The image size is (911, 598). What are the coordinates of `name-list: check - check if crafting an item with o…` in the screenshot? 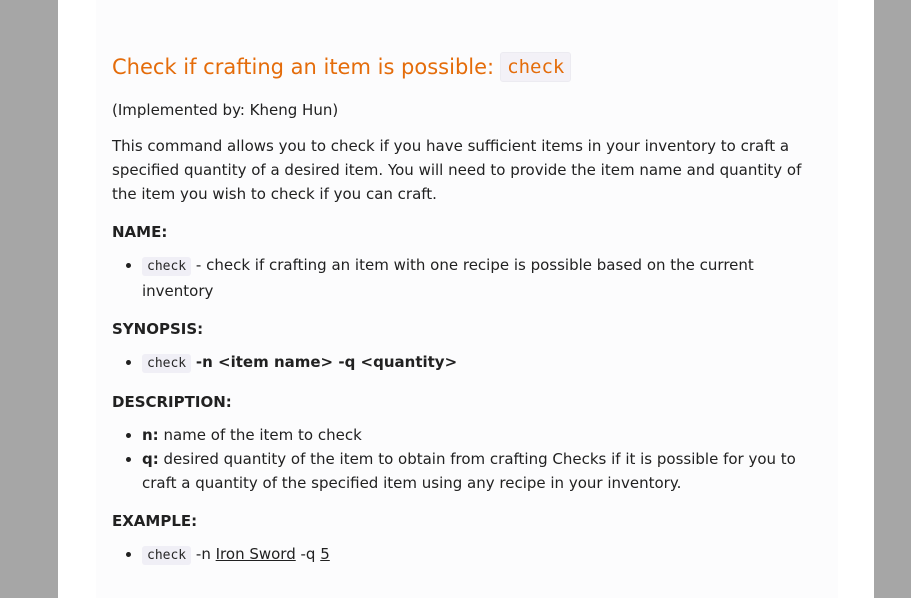 It's located at (468, 278).